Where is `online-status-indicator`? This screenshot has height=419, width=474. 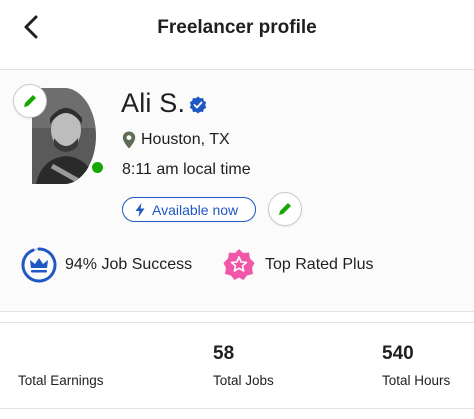
online-status-indicator is located at coordinates (97, 167).